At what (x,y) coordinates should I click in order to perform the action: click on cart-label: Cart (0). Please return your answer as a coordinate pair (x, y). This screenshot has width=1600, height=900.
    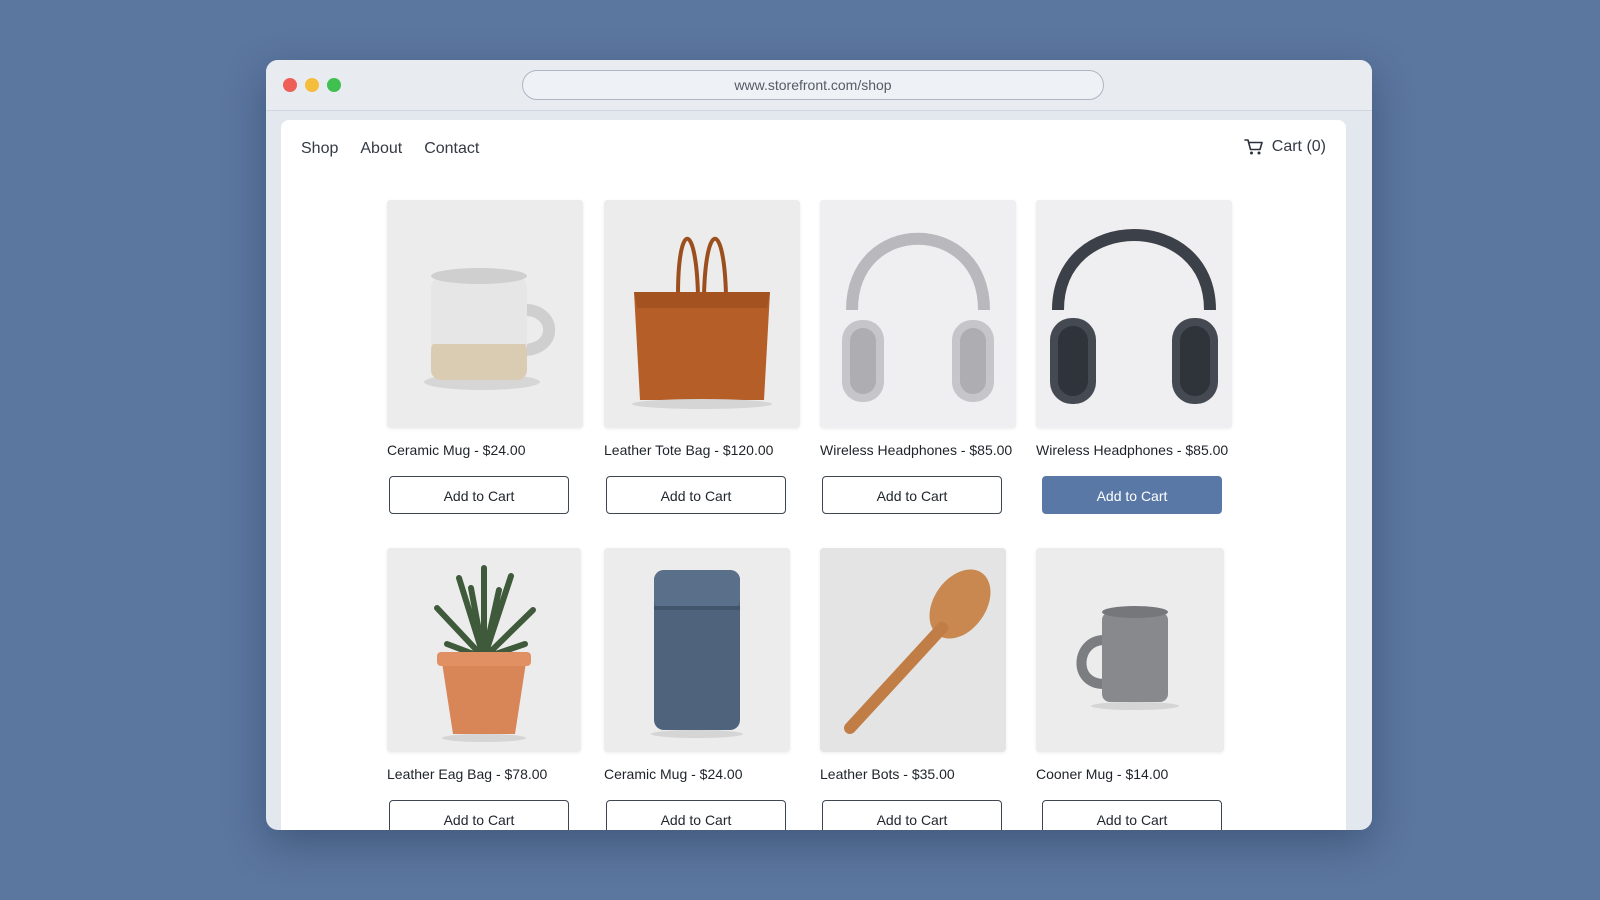
    Looking at the image, I should click on (1298, 146).